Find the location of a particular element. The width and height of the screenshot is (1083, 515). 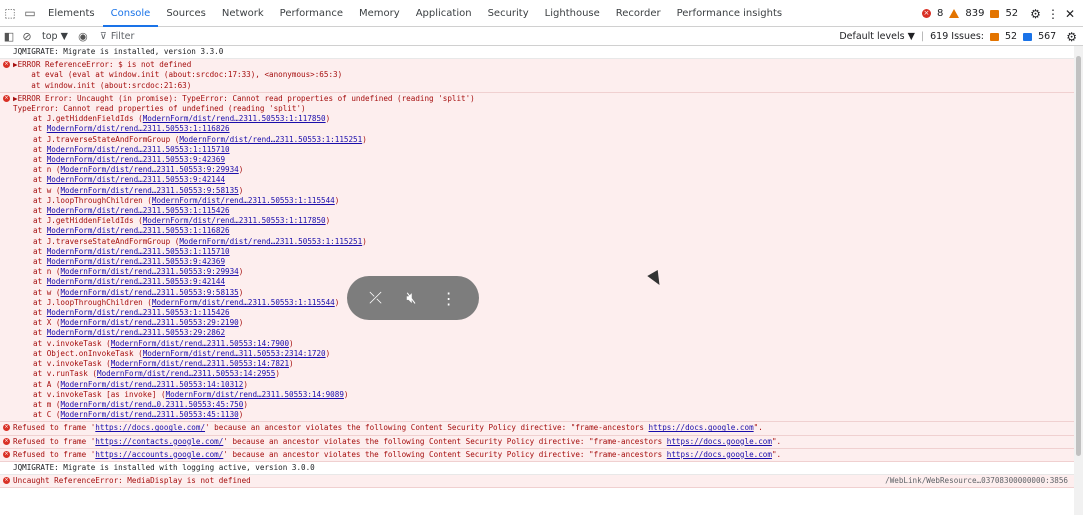

tab-security: Security is located at coordinates (508, 13).